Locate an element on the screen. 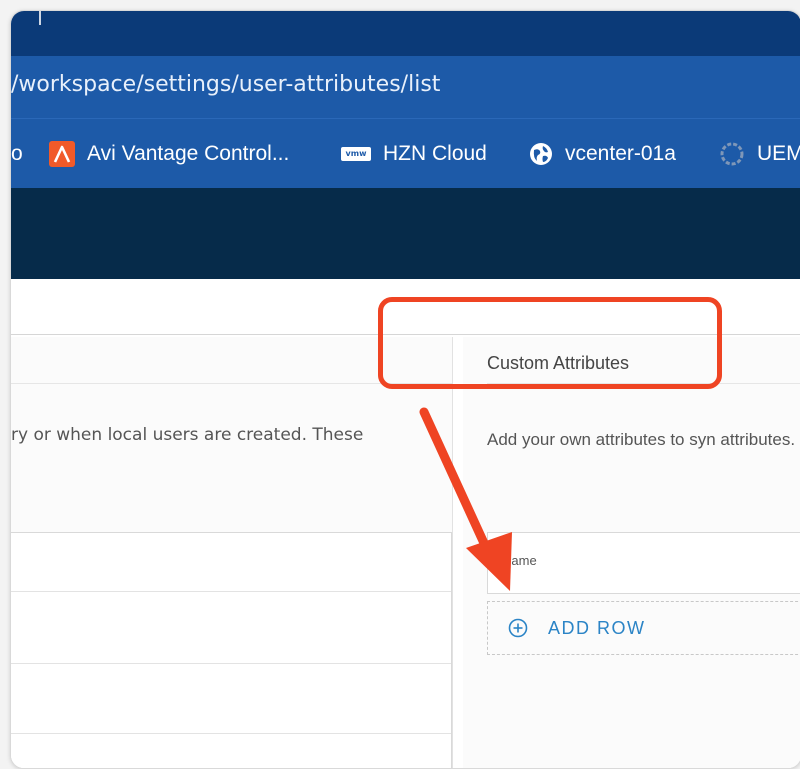 The width and height of the screenshot is (800, 769). vmware-icon: vmw is located at coordinates (356, 154).